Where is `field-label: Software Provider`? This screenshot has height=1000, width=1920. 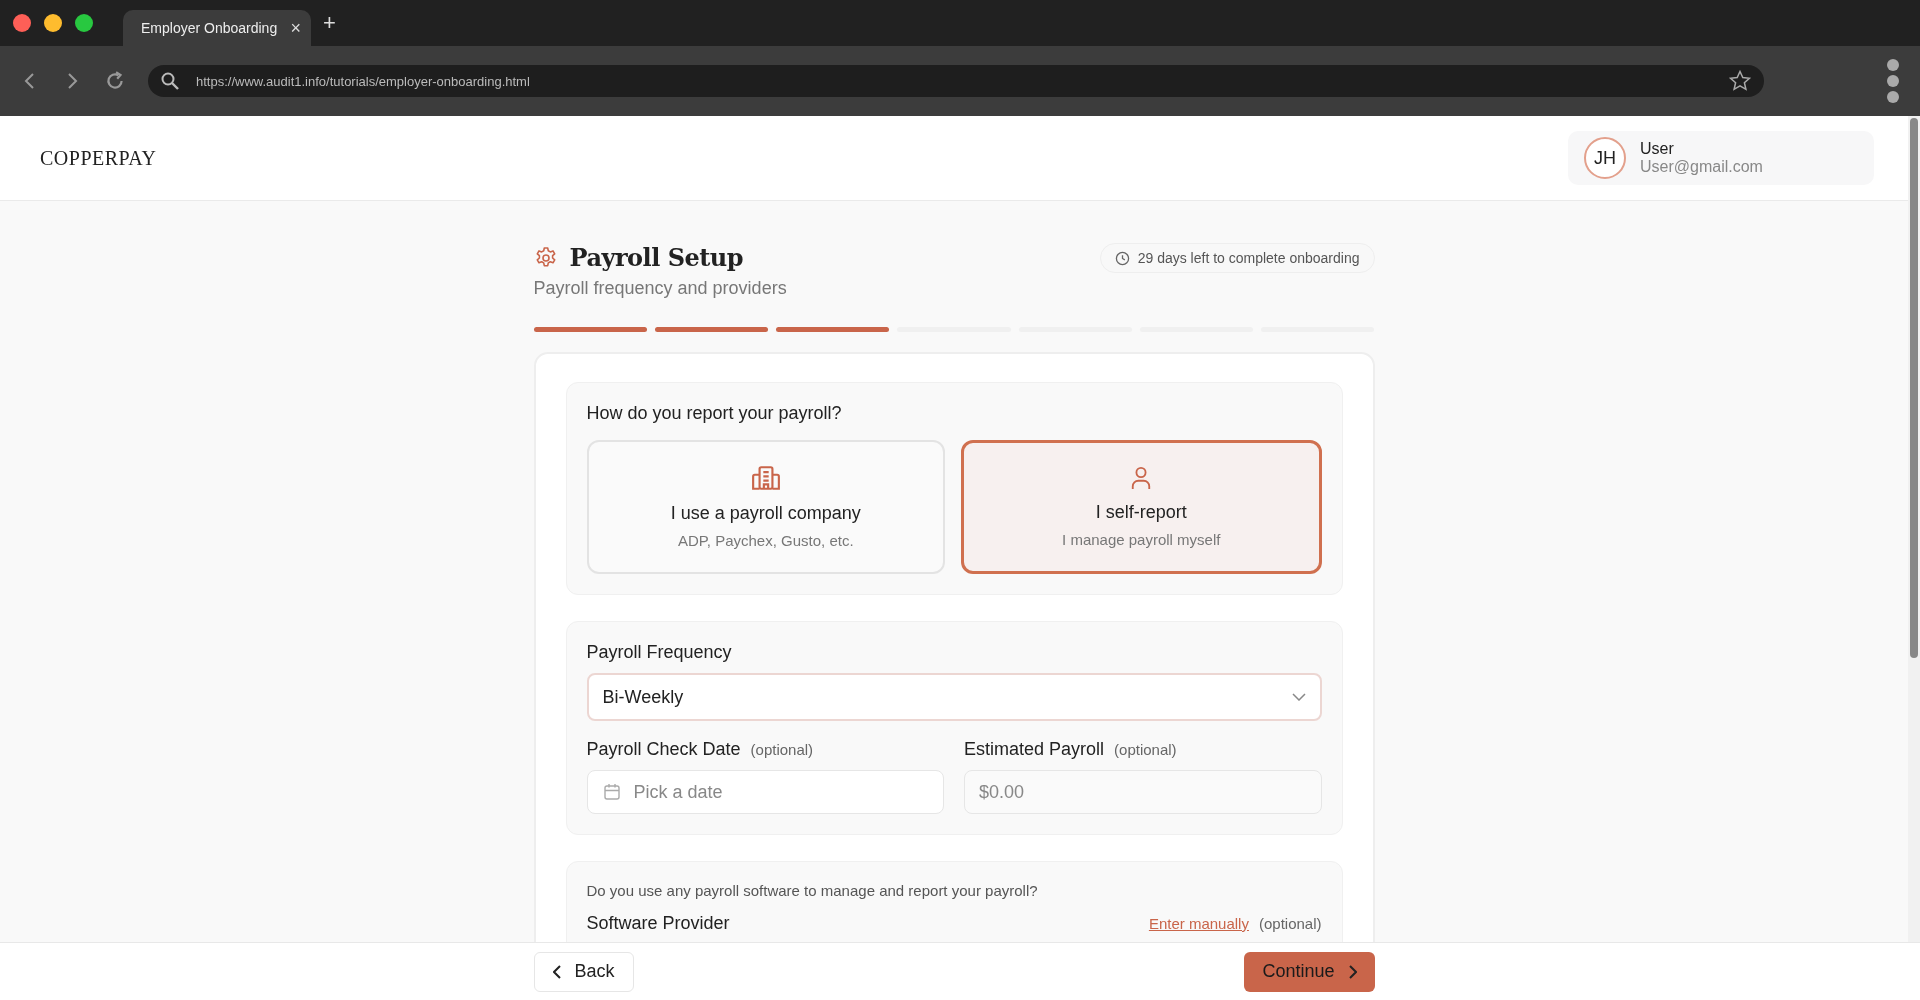 field-label: Software Provider is located at coordinates (658, 923).